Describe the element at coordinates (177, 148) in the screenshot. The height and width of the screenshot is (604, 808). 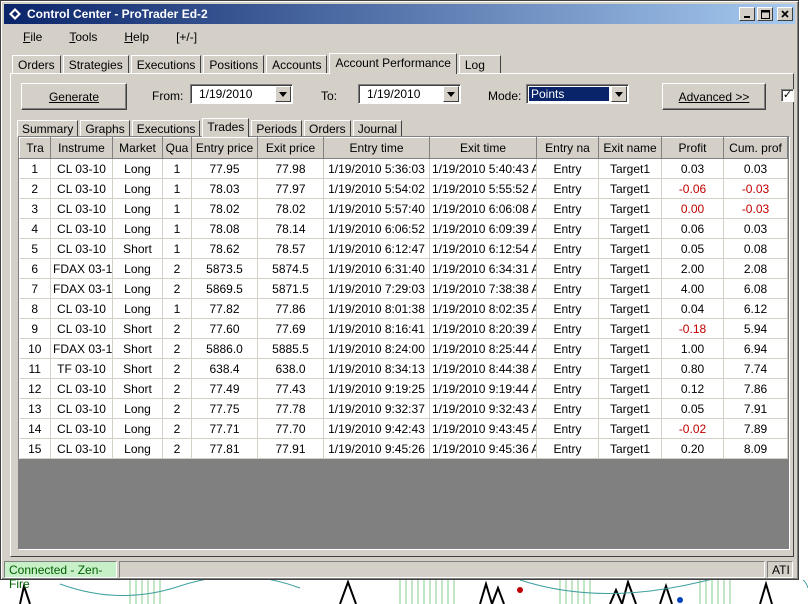
I see `column-header: Qua` at that location.